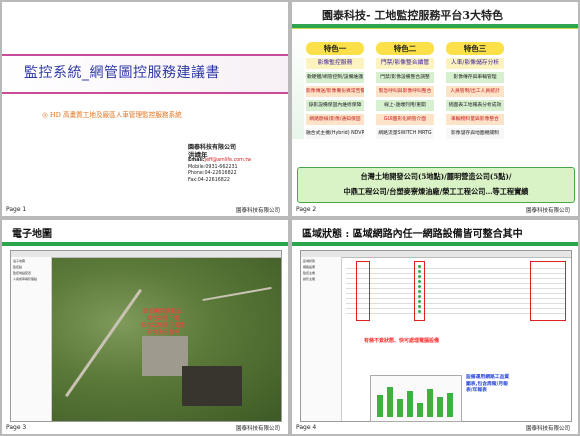 The height and width of the screenshot is (436, 580). I want to click on slide-title: 監控系統_網管圖控服務建議書, so click(122, 73).